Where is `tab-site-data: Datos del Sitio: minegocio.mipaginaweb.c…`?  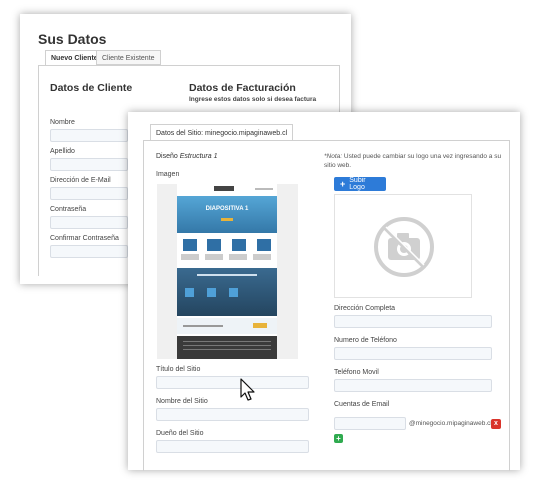 tab-site-data: Datos del Sitio: minegocio.mipaginaweb.c… is located at coordinates (222, 132).